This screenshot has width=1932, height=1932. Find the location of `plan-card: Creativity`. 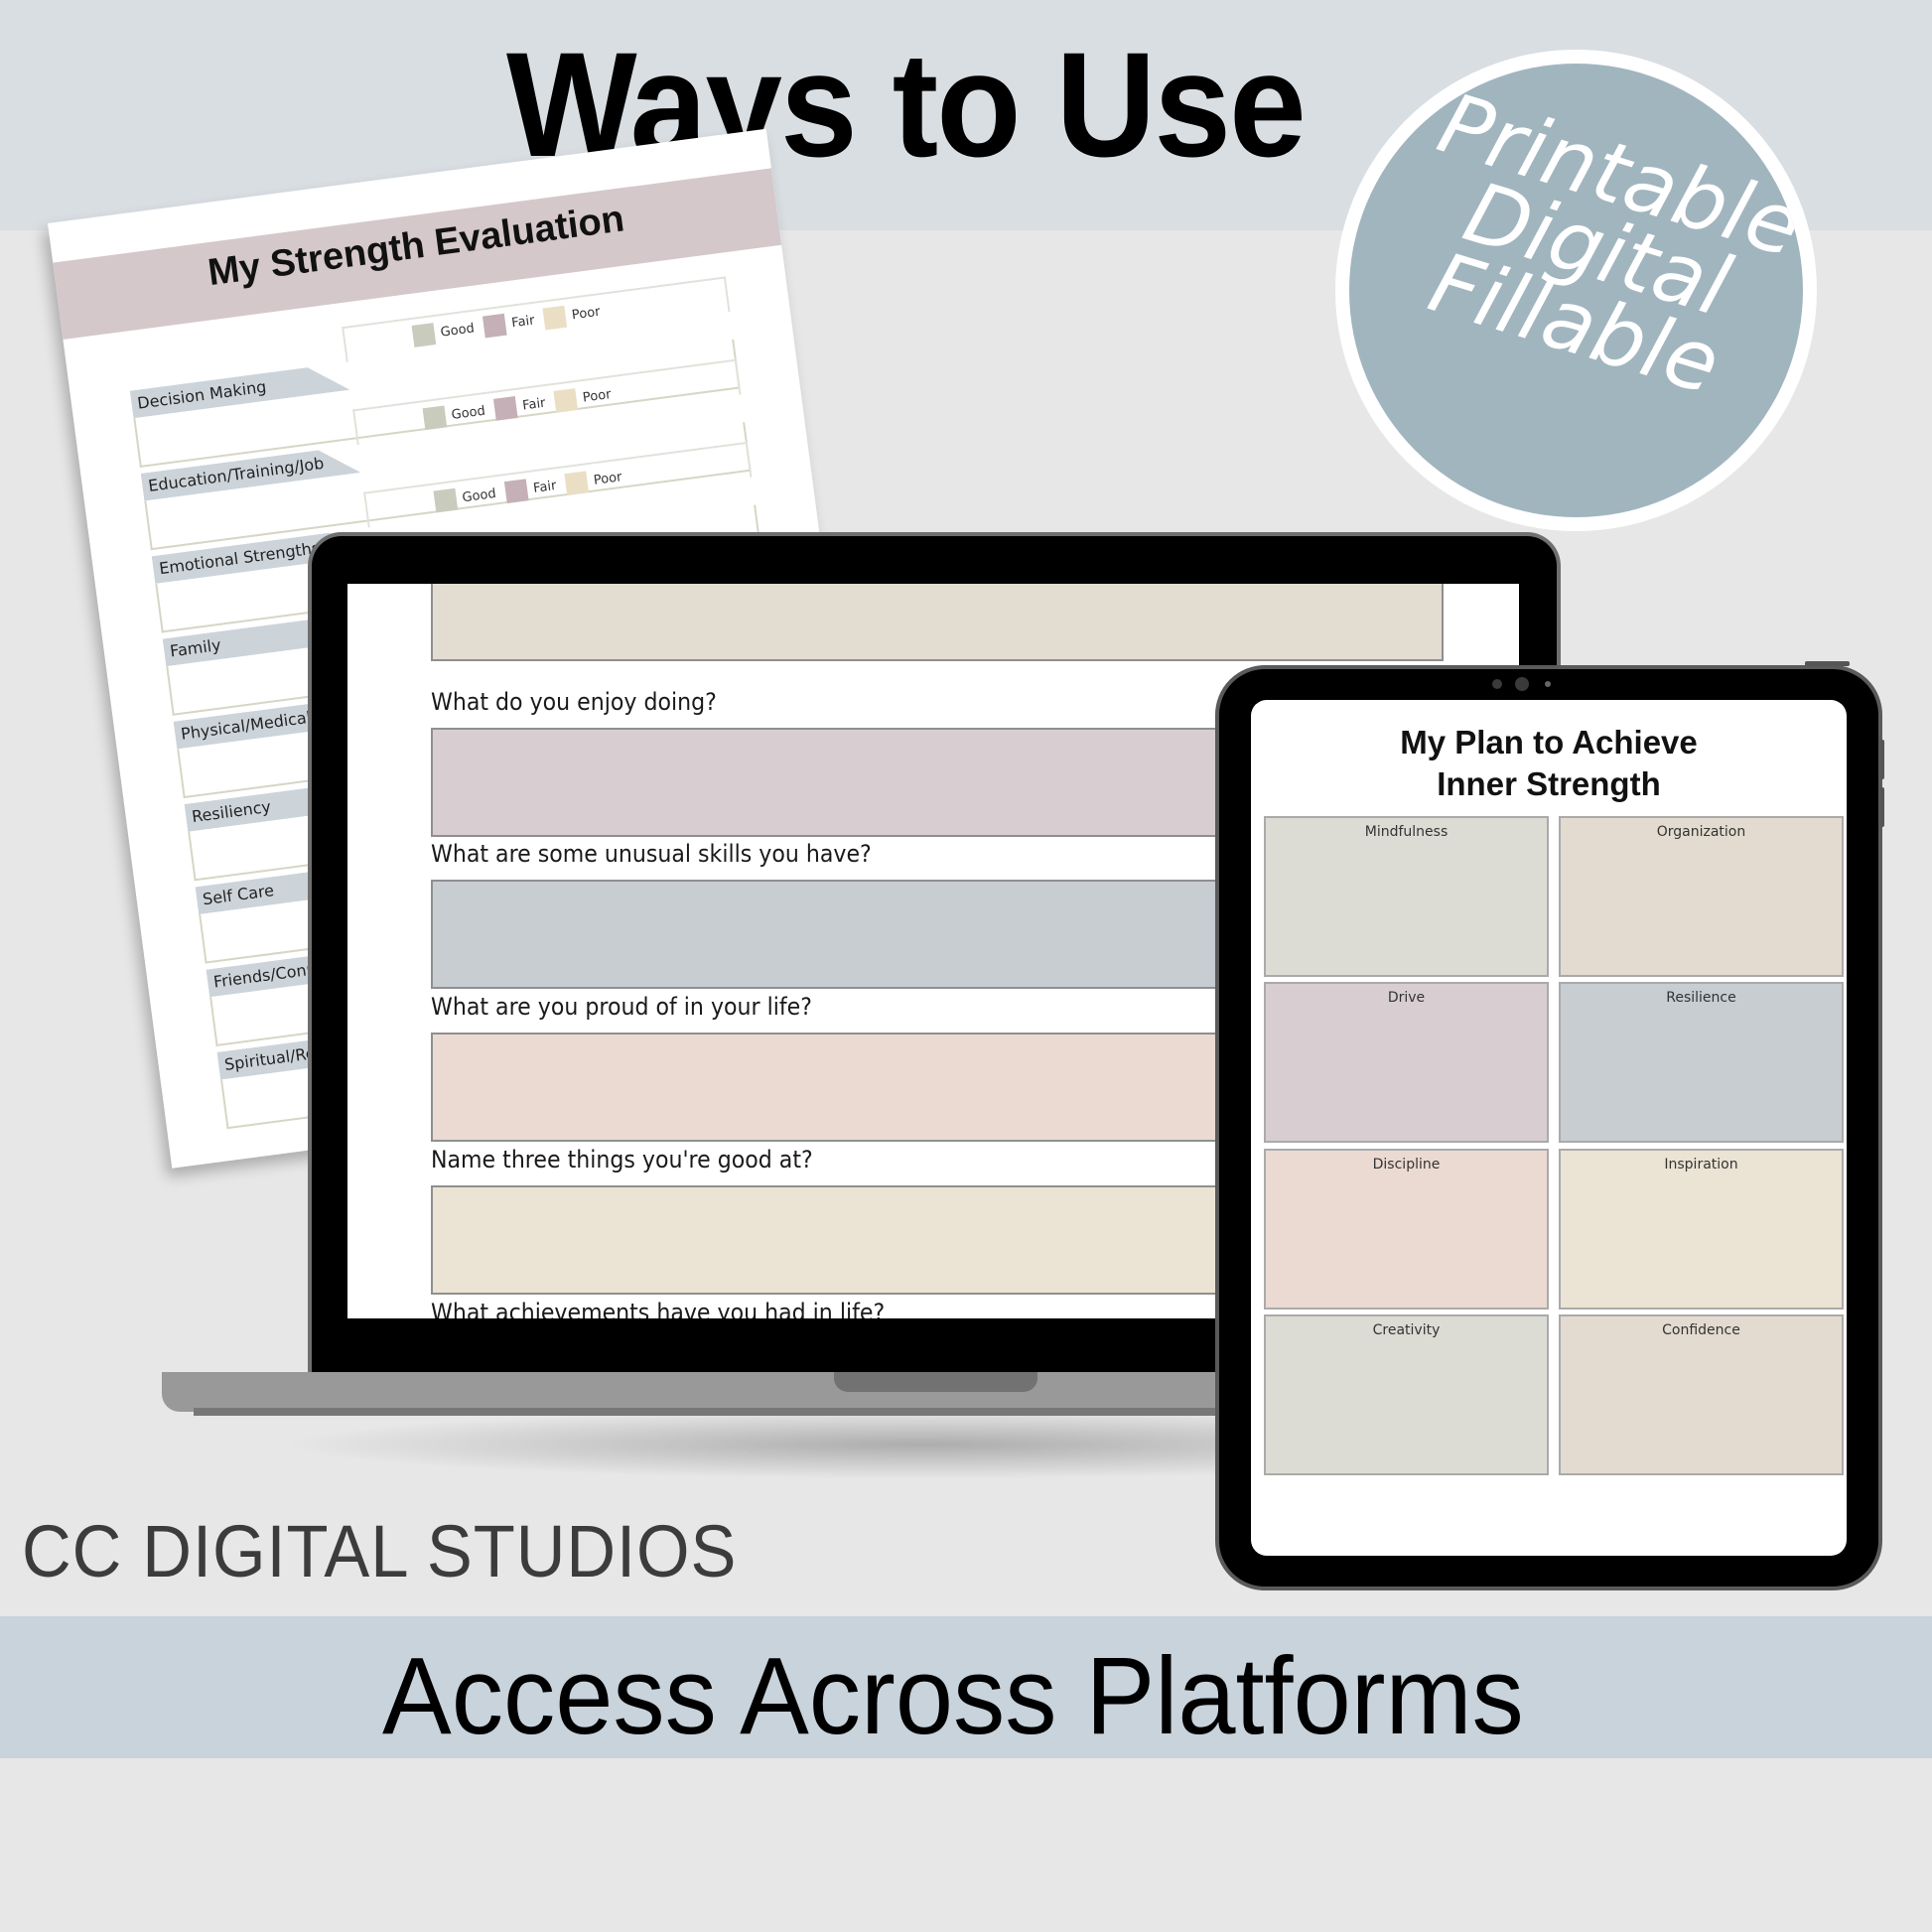

plan-card: Creativity is located at coordinates (1406, 1395).